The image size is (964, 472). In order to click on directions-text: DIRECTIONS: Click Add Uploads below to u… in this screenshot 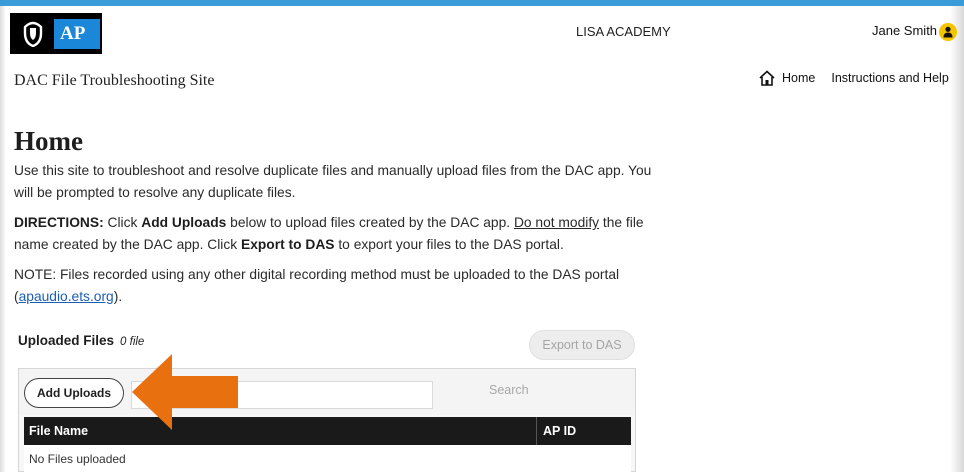, I will do `click(344, 234)`.